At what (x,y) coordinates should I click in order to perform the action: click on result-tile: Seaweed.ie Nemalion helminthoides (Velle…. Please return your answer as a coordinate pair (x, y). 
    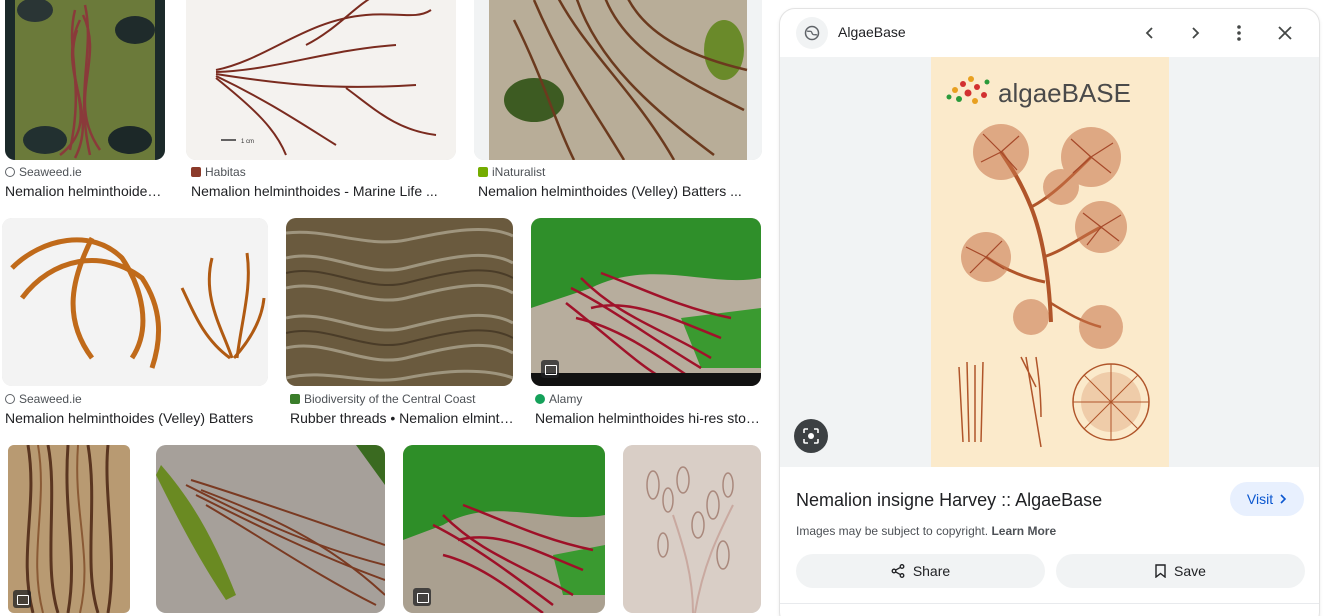
    Looking at the image, I should click on (135, 324).